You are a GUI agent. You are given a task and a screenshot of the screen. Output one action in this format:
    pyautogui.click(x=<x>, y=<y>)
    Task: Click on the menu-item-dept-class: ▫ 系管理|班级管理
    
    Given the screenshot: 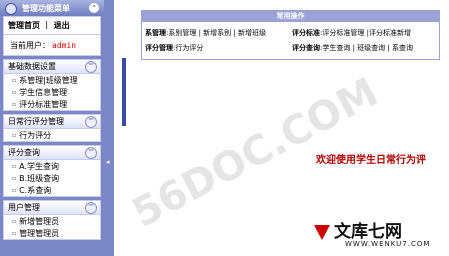 What is the action you would take?
    pyautogui.click(x=52, y=80)
    